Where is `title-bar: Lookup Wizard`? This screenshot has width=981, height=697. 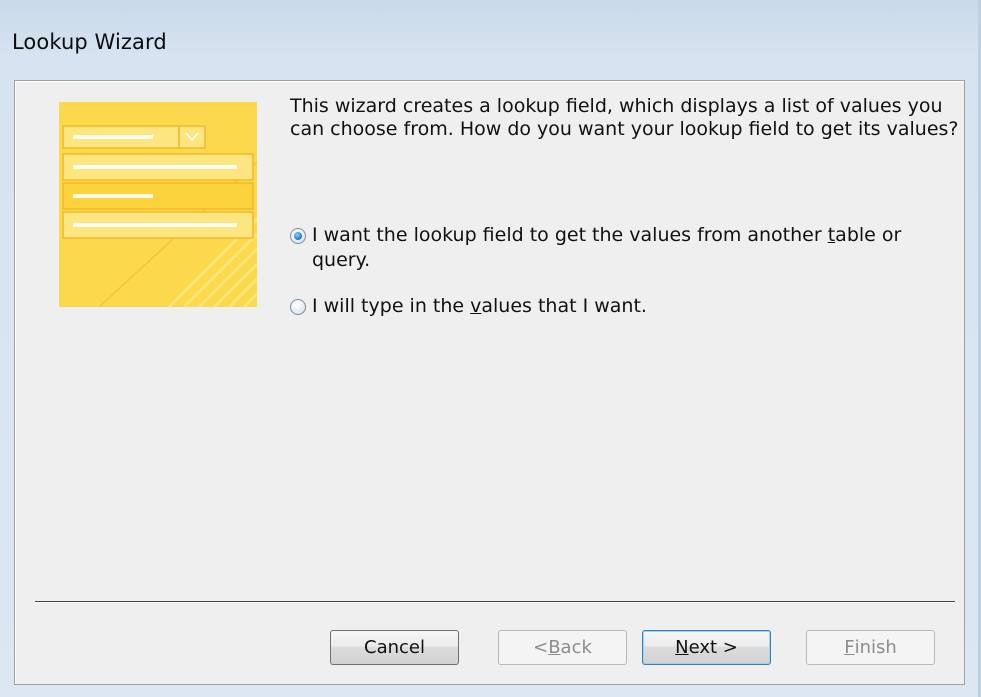
title-bar: Lookup Wizard is located at coordinates (489, 39).